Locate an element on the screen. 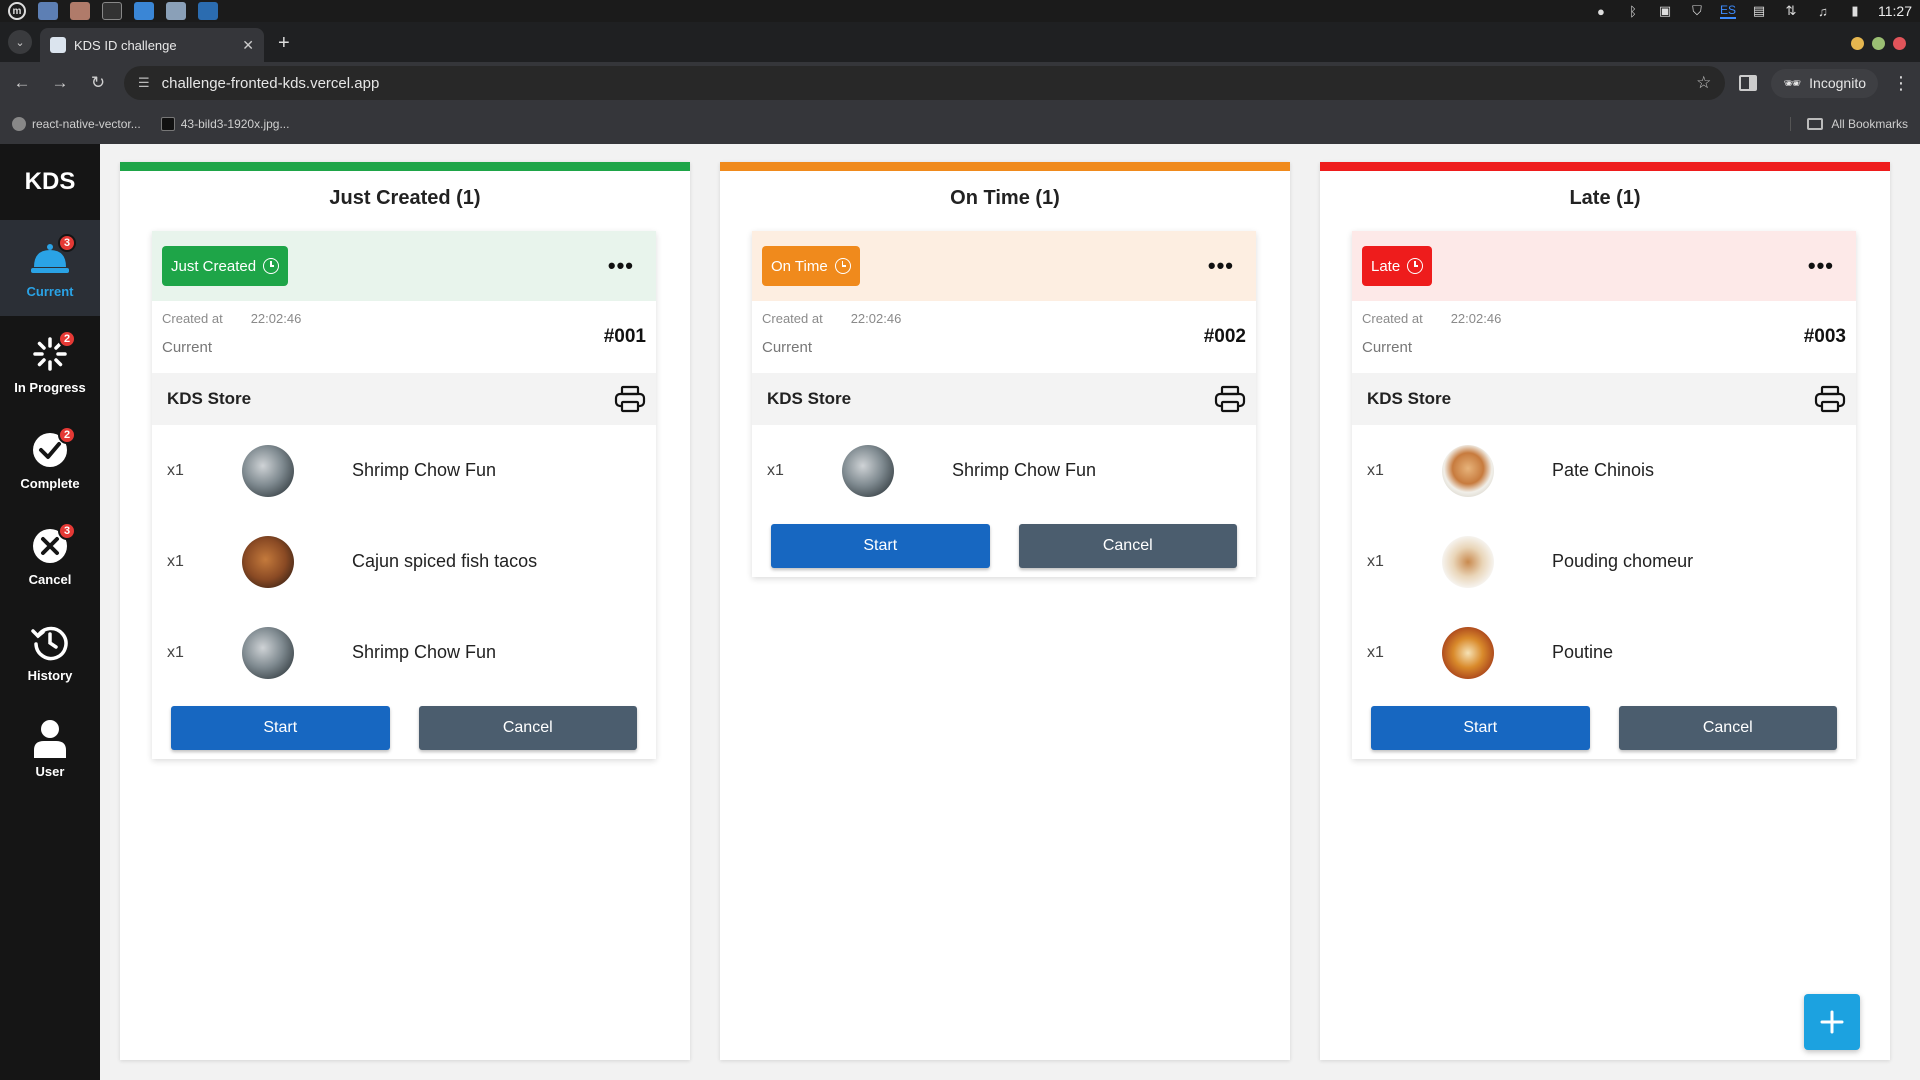 Image resolution: width=1920 pixels, height=1080 pixels. minimize-button is located at coordinates (1857, 43).